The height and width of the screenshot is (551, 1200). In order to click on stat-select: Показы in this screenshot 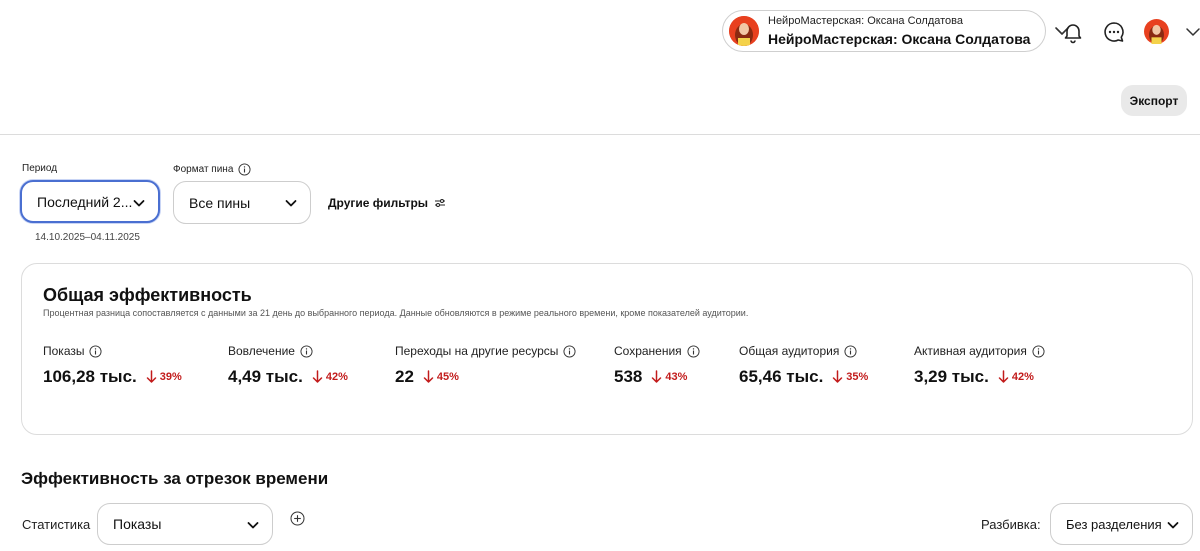, I will do `click(185, 524)`.